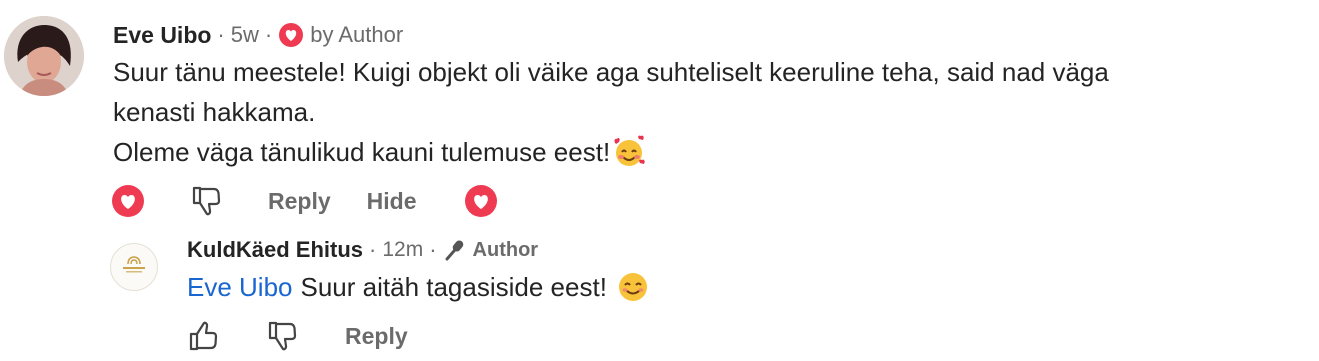 This screenshot has width=1319, height=361. I want to click on by-author-label: by Author, so click(357, 34).